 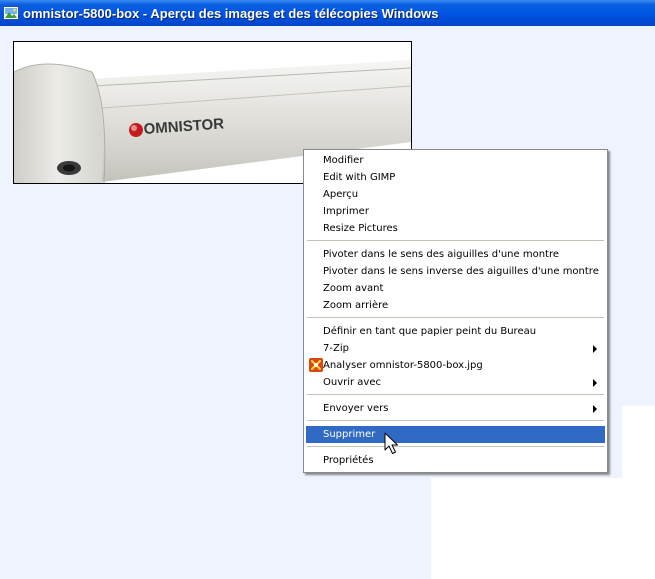 What do you see at coordinates (455, 211) in the screenshot?
I see `menu-item-imprimer: Imprimer` at bounding box center [455, 211].